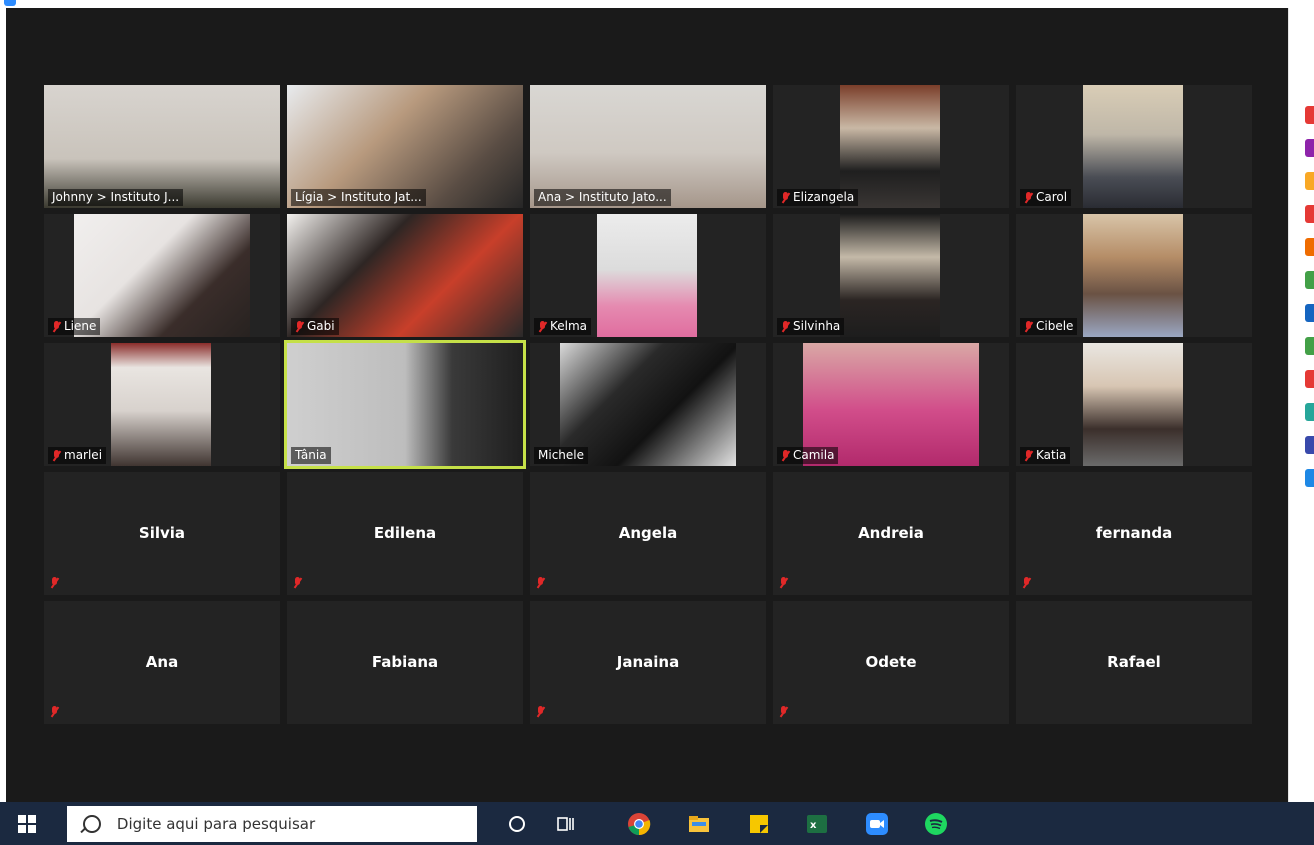 The width and height of the screenshot is (1314, 845). I want to click on participants-sidebar, so click(1301, 405).